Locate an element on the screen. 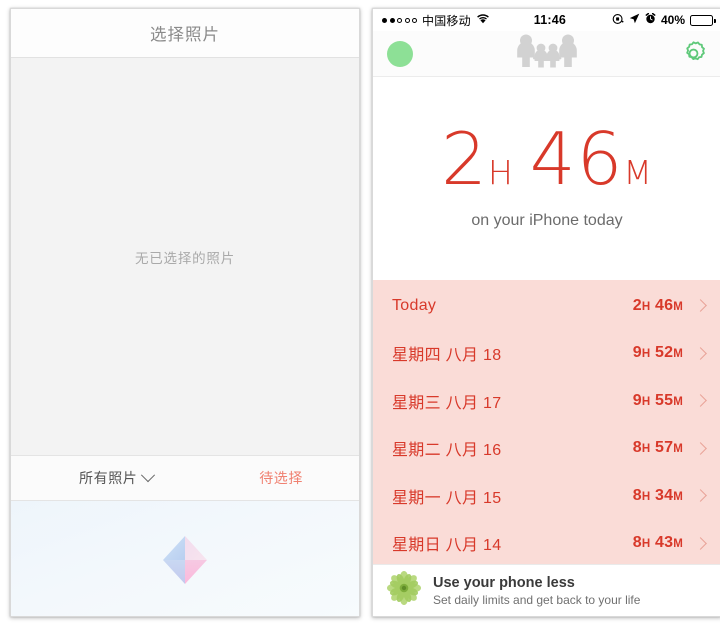 The height and width of the screenshot is (625, 720). day-duration: 8H 43M is located at coordinates (657, 543).